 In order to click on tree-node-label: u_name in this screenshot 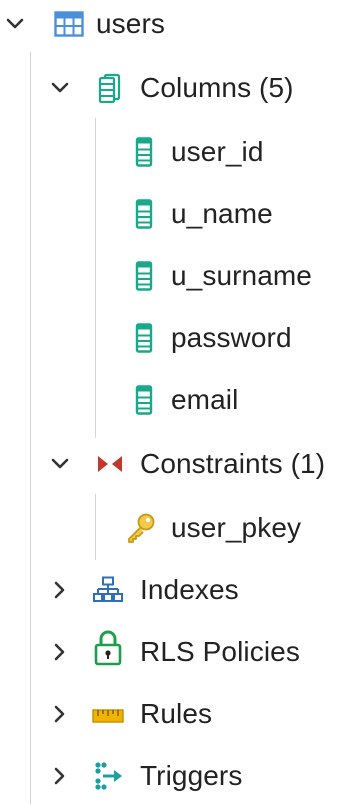, I will do `click(222, 213)`.